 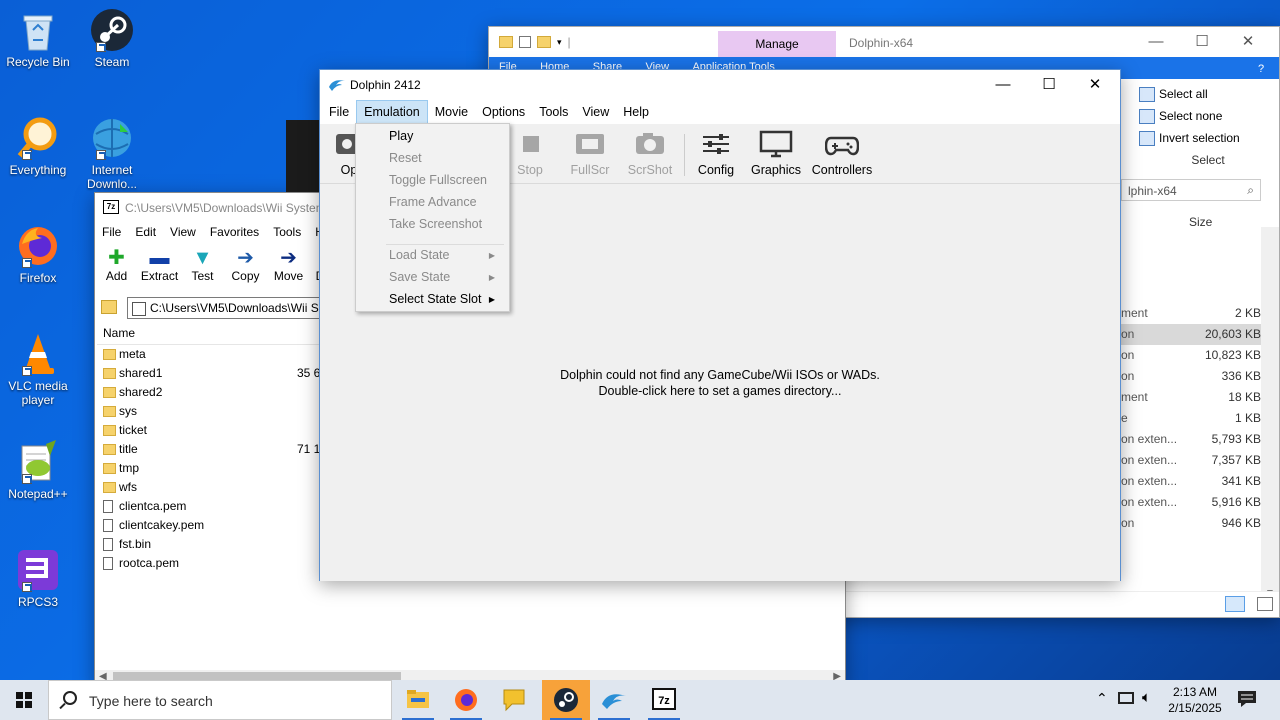 What do you see at coordinates (392, 112) in the screenshot?
I see `menu-emulation: Emulation` at bounding box center [392, 112].